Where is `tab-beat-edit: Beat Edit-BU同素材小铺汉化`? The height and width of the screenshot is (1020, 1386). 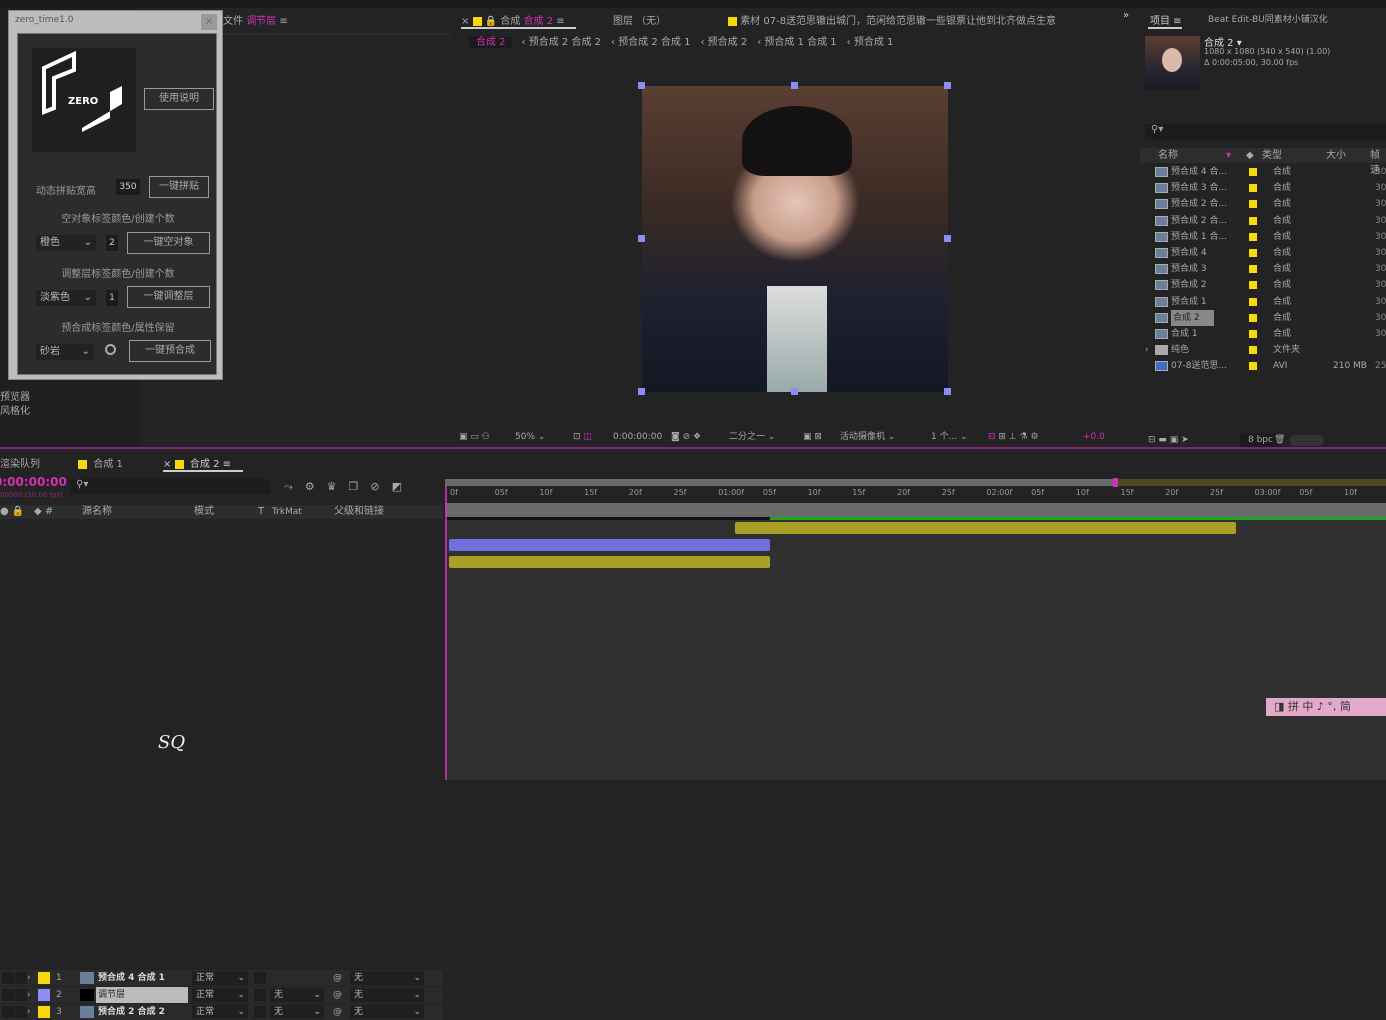 tab-beat-edit: Beat Edit-BU同素材小铺汉化 is located at coordinates (1268, 18).